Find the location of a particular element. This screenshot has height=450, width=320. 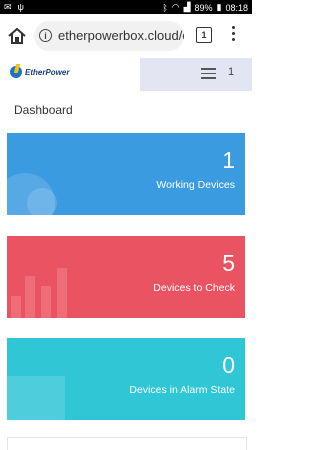

bluetooth-icon: ᛒ is located at coordinates (165, 7).